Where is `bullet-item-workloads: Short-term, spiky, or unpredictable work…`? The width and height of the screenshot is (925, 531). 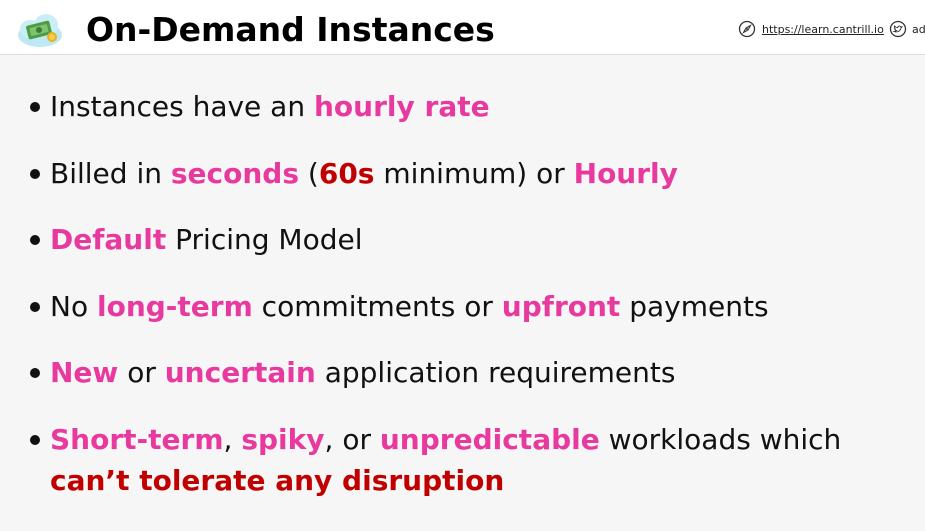
bullet-item-workloads: Short-term, spiky, or unpredictable work… is located at coordinates (470, 460).